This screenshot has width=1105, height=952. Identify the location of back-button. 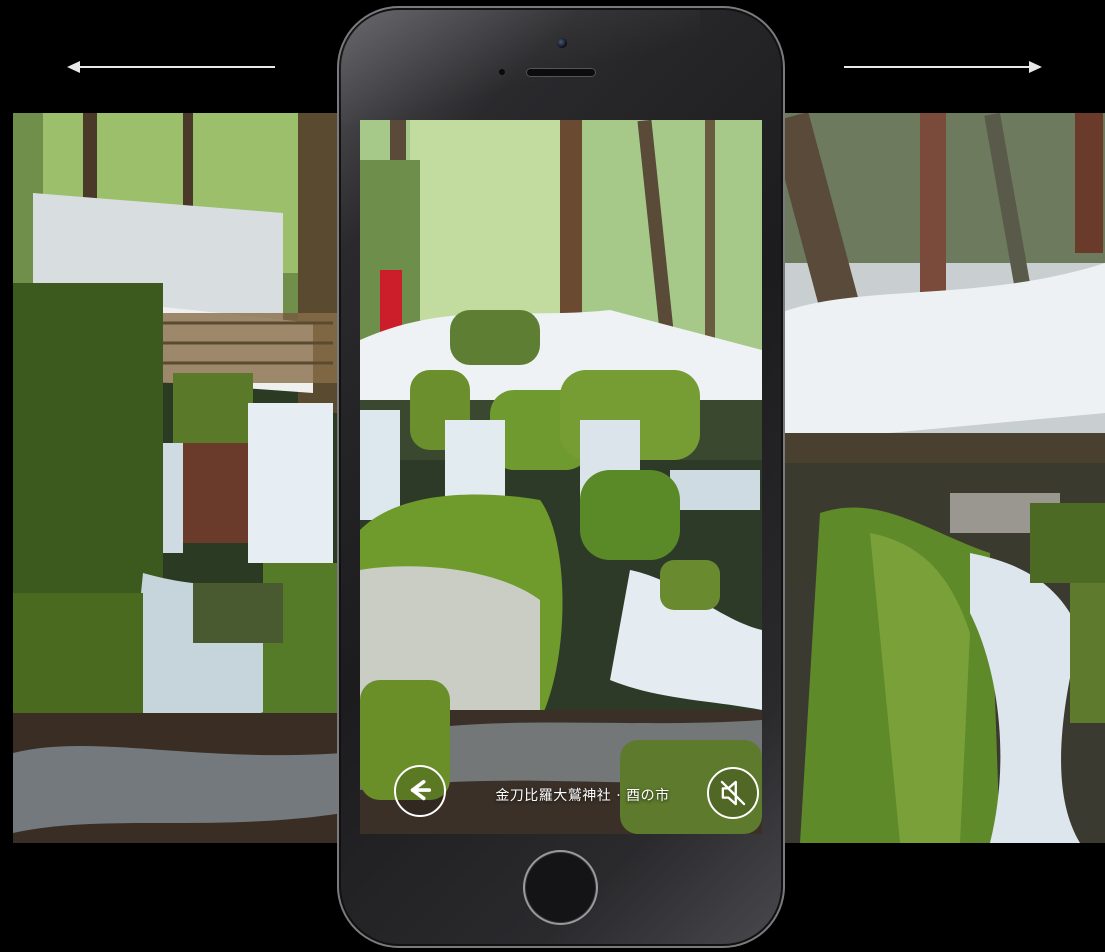
(420, 791).